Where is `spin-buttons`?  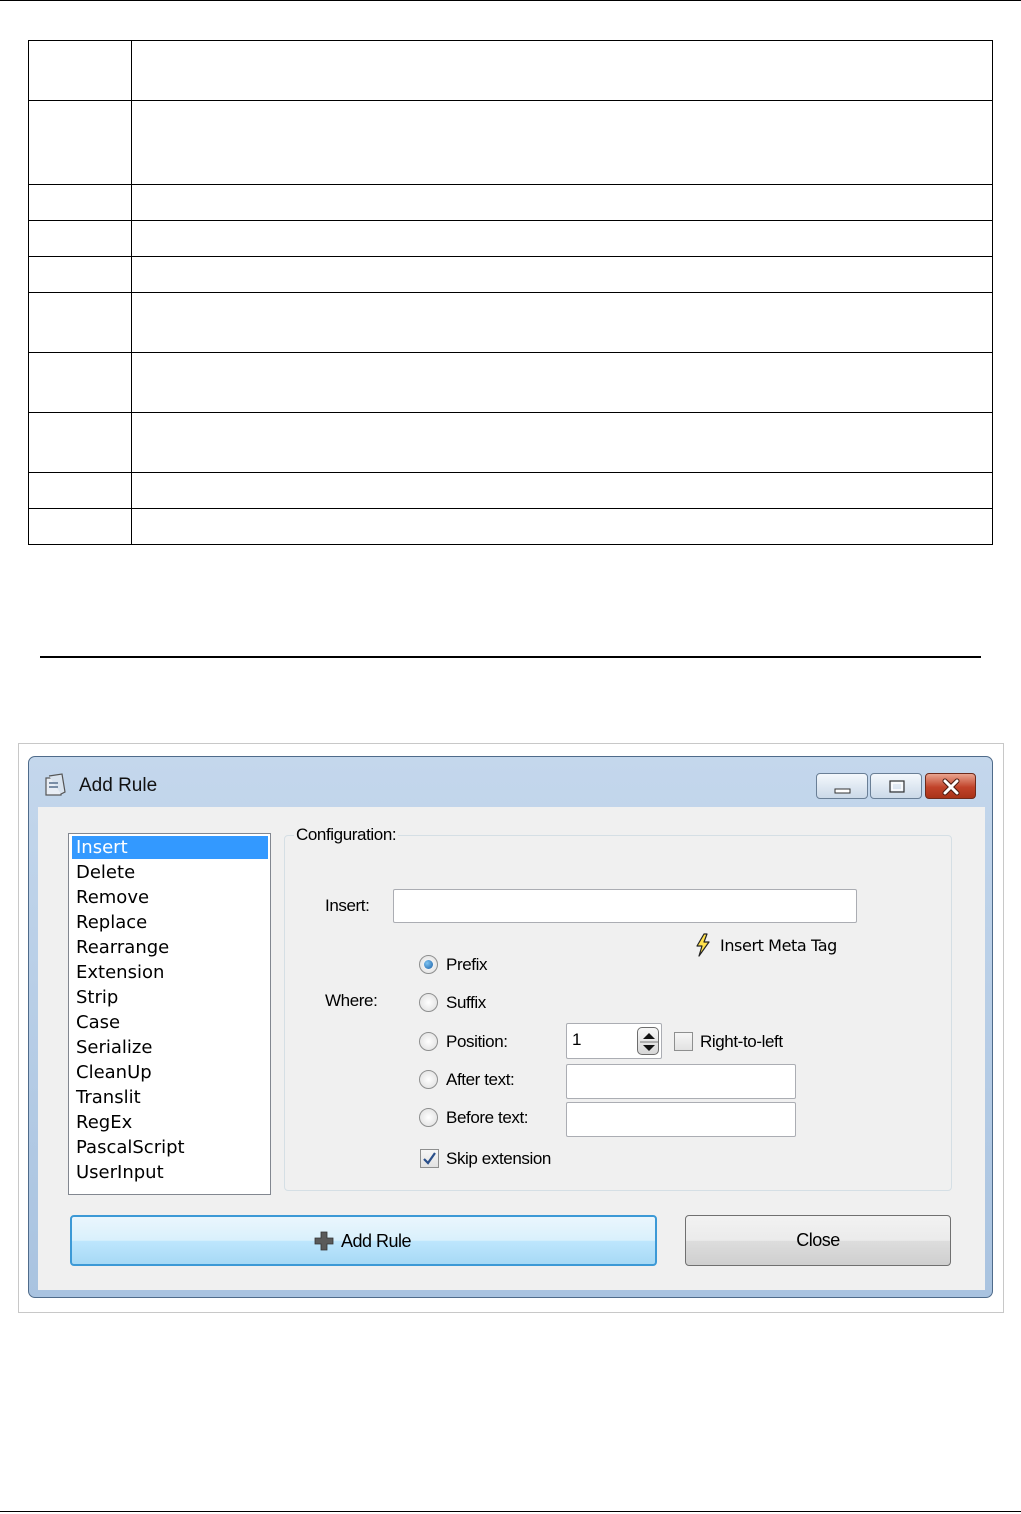
spin-buttons is located at coordinates (648, 1041).